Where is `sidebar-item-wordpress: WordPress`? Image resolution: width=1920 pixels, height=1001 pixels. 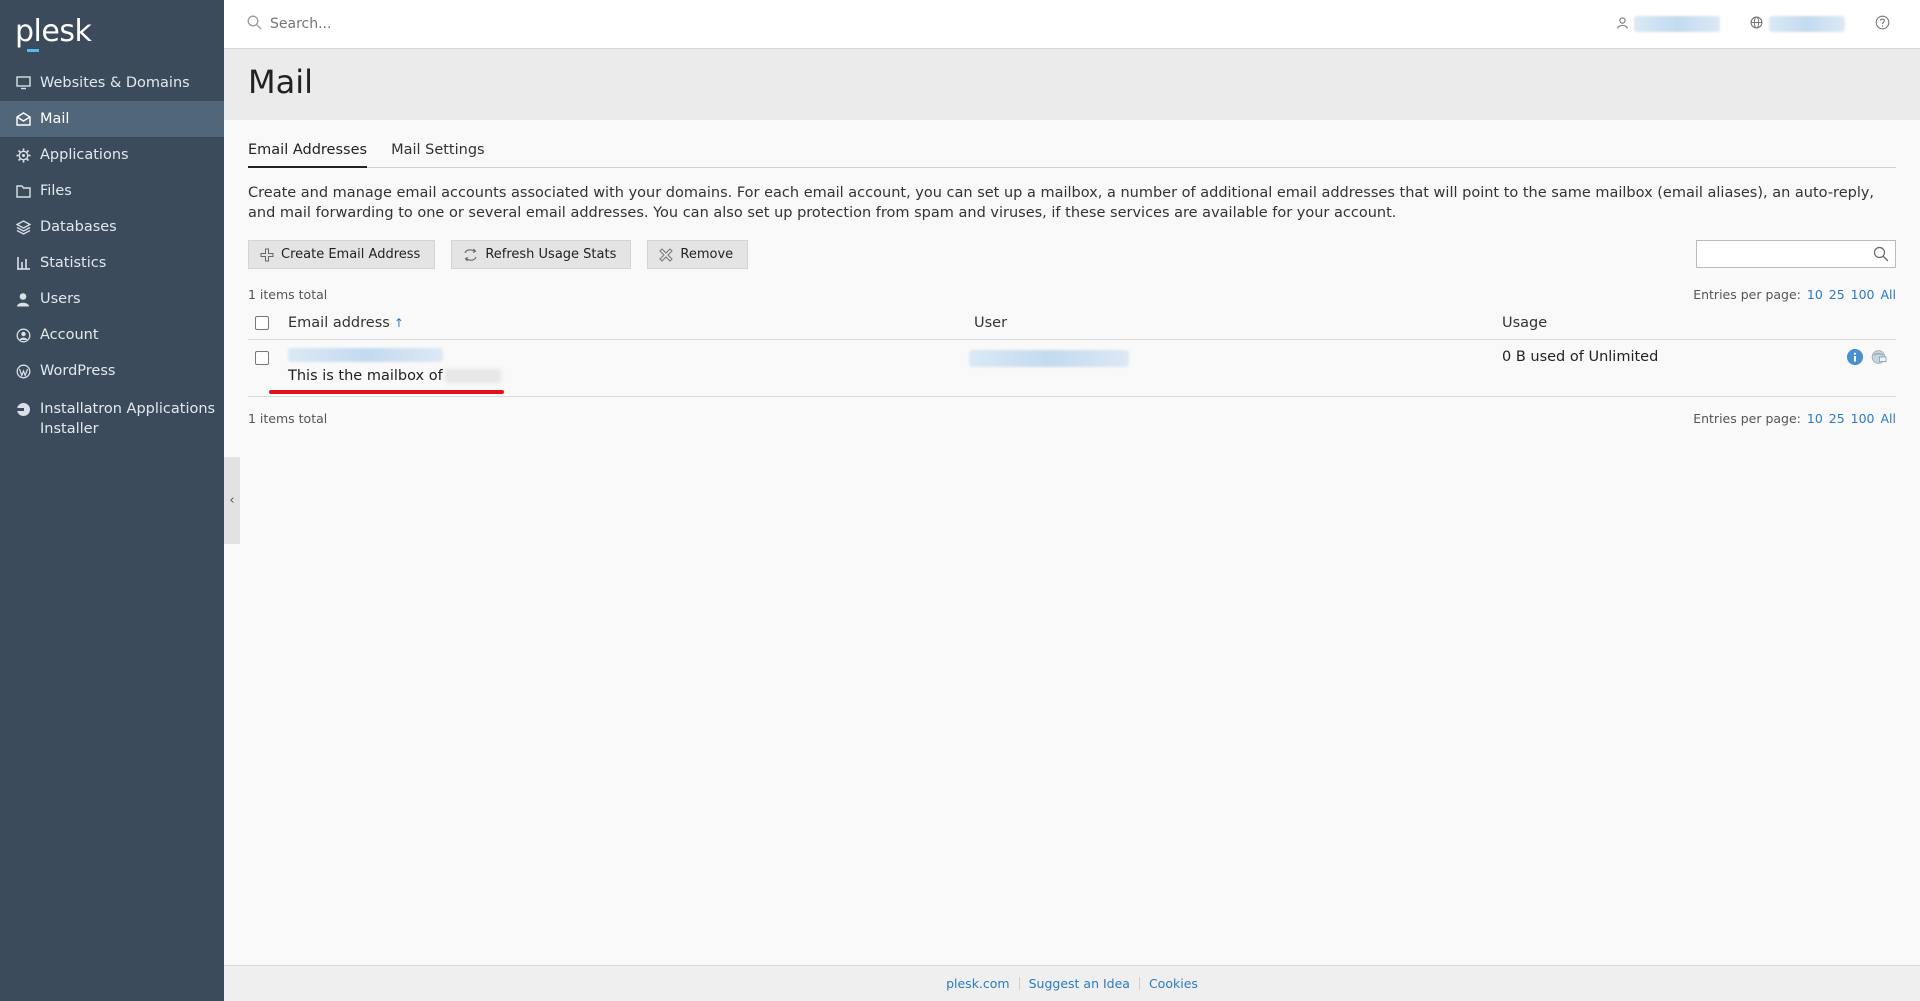 sidebar-item-wordpress: WordPress is located at coordinates (112, 371).